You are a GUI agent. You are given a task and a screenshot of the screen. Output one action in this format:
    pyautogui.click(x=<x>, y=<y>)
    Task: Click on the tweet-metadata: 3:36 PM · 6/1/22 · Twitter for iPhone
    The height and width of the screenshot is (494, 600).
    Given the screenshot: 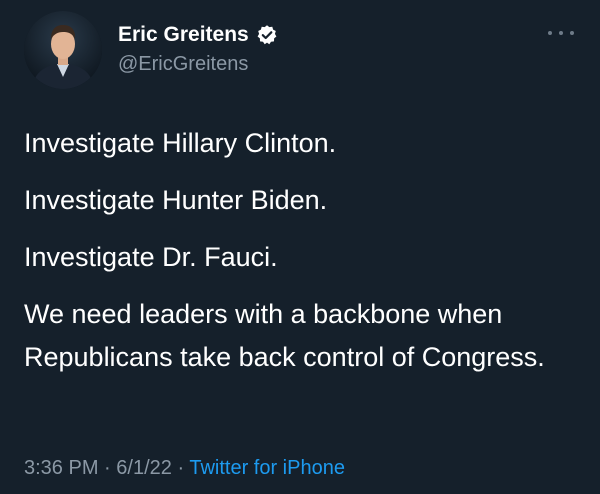 What is the action you would take?
    pyautogui.click(x=184, y=468)
    